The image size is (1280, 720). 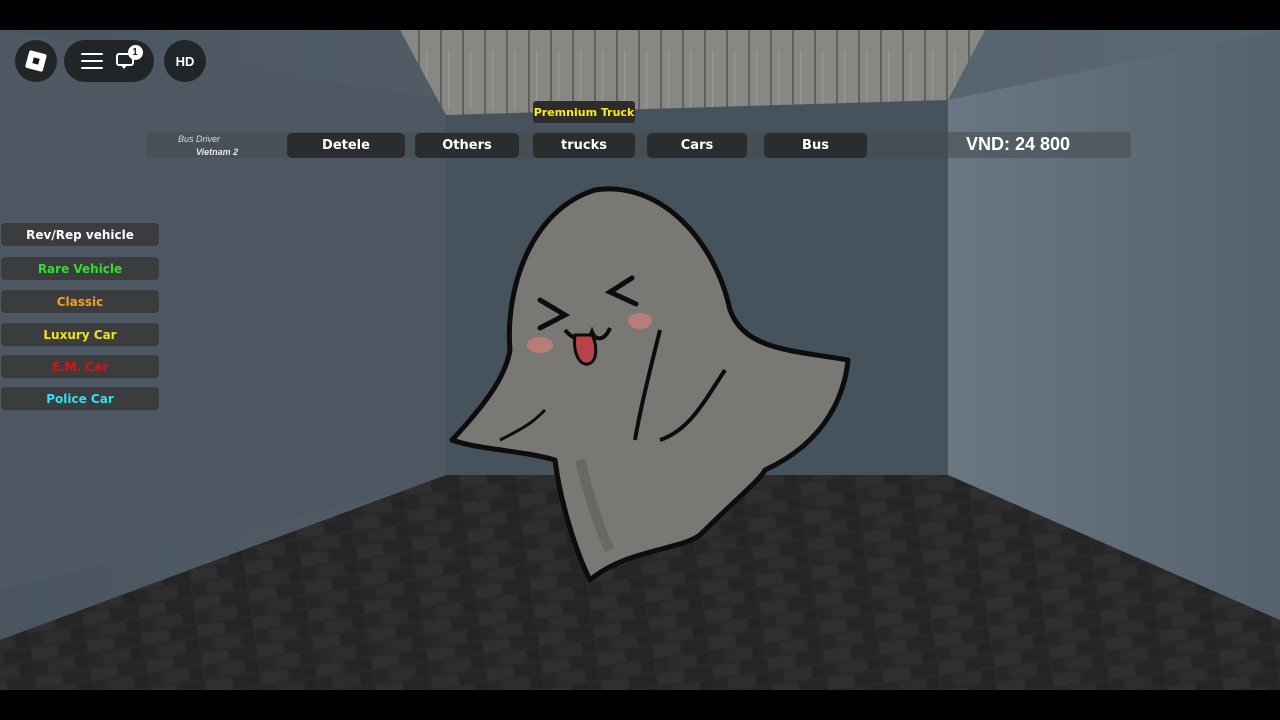 What do you see at coordinates (199, 139) in the screenshot?
I see `job-title: Bus Driver` at bounding box center [199, 139].